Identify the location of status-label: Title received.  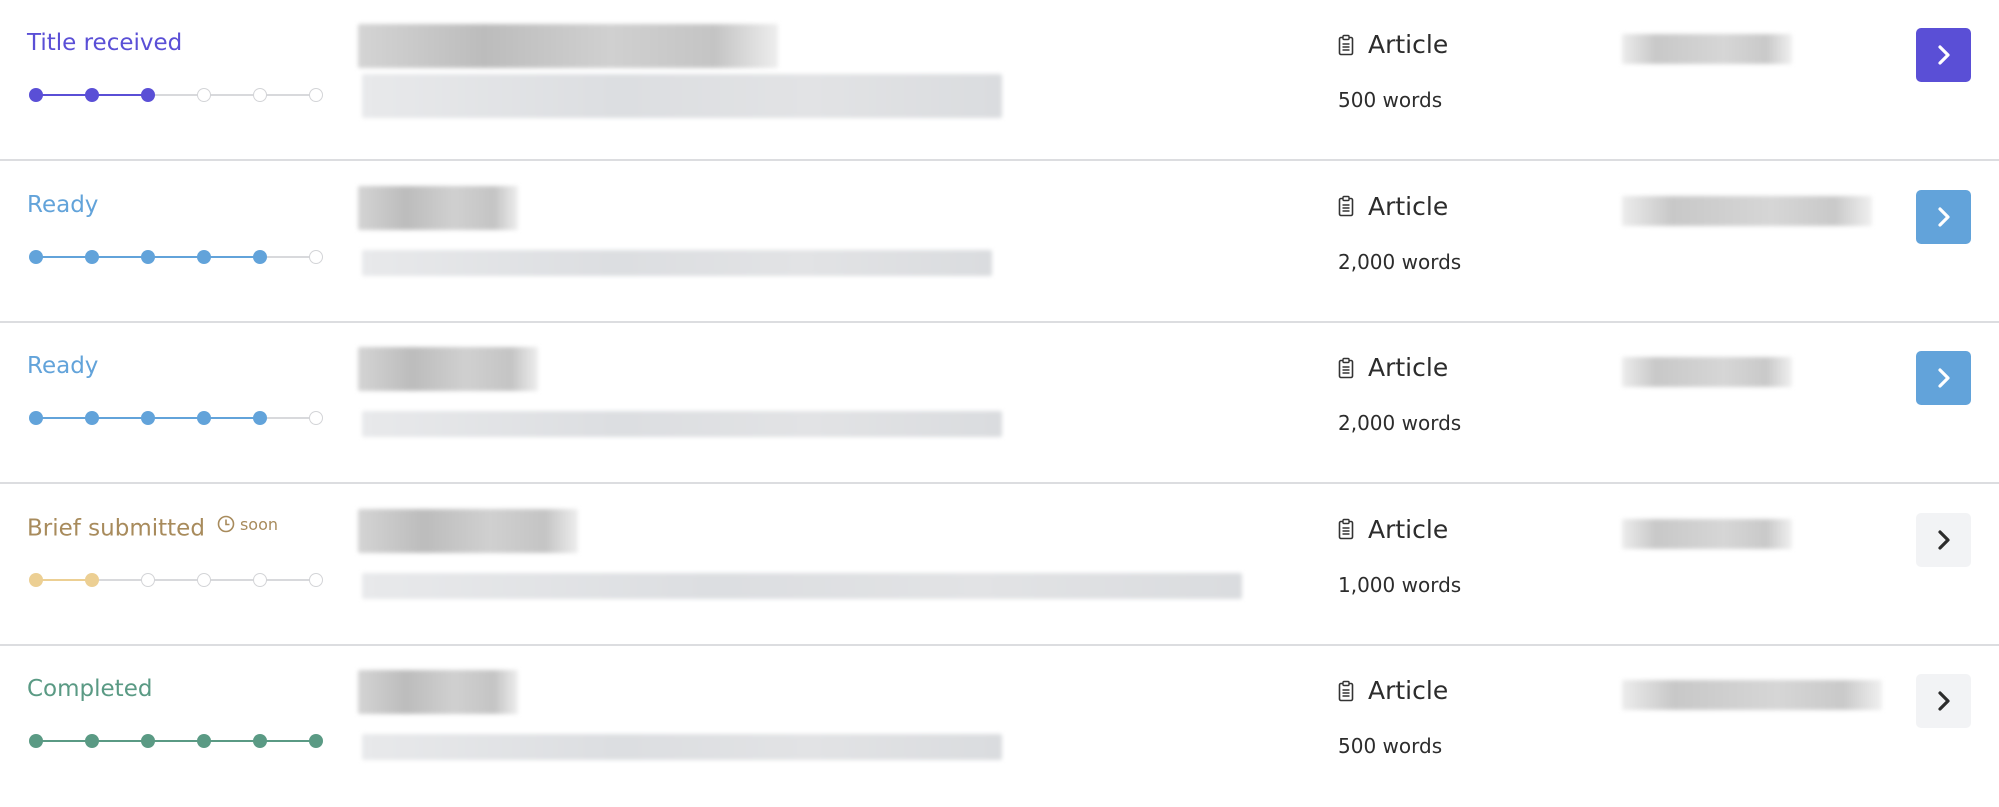
(104, 43).